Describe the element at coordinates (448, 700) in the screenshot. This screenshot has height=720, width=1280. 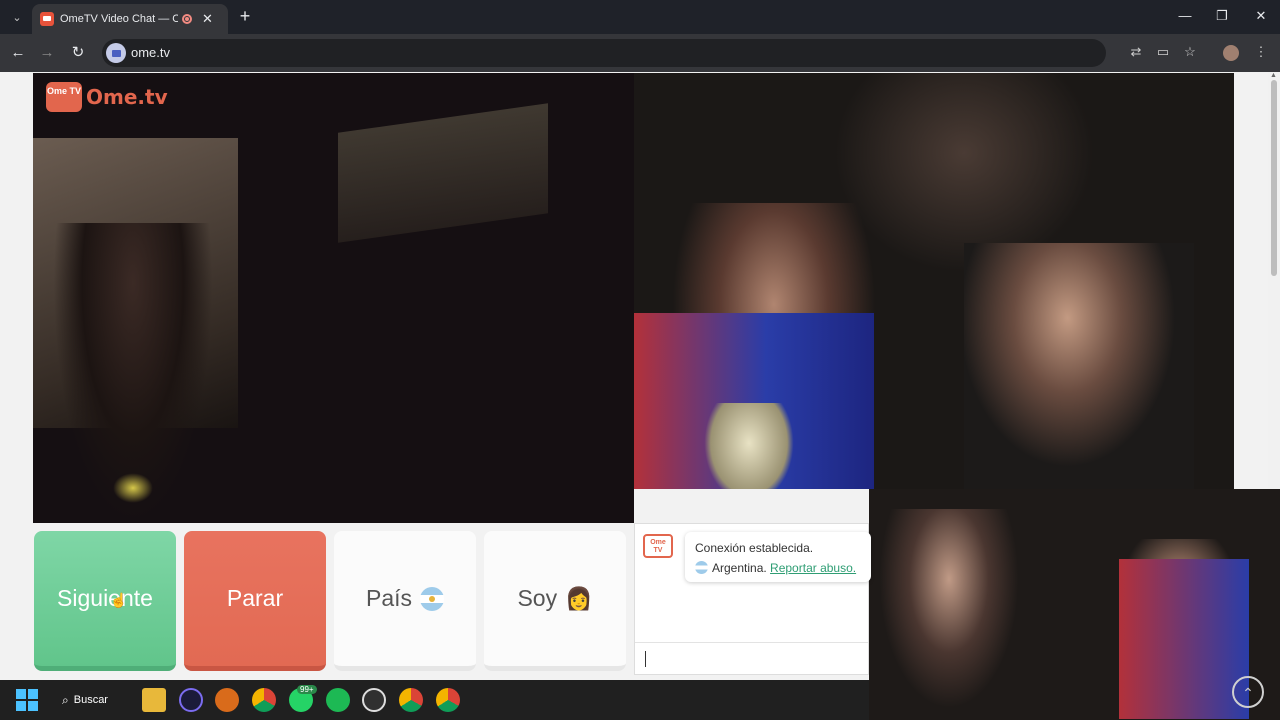
I see `chrome-active-icon` at that location.